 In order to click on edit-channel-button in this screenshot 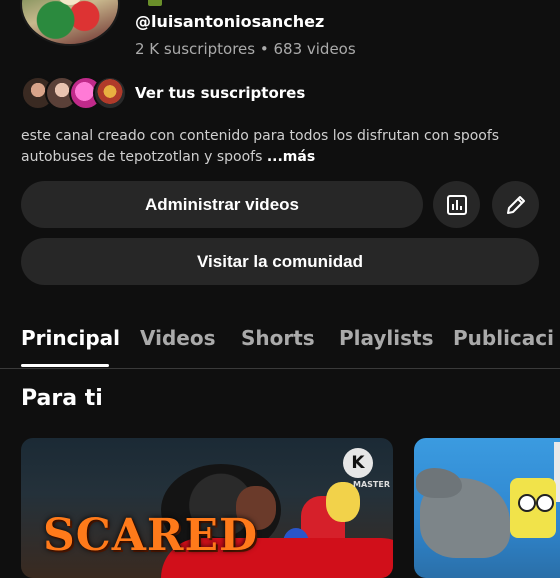, I will do `click(515, 204)`.